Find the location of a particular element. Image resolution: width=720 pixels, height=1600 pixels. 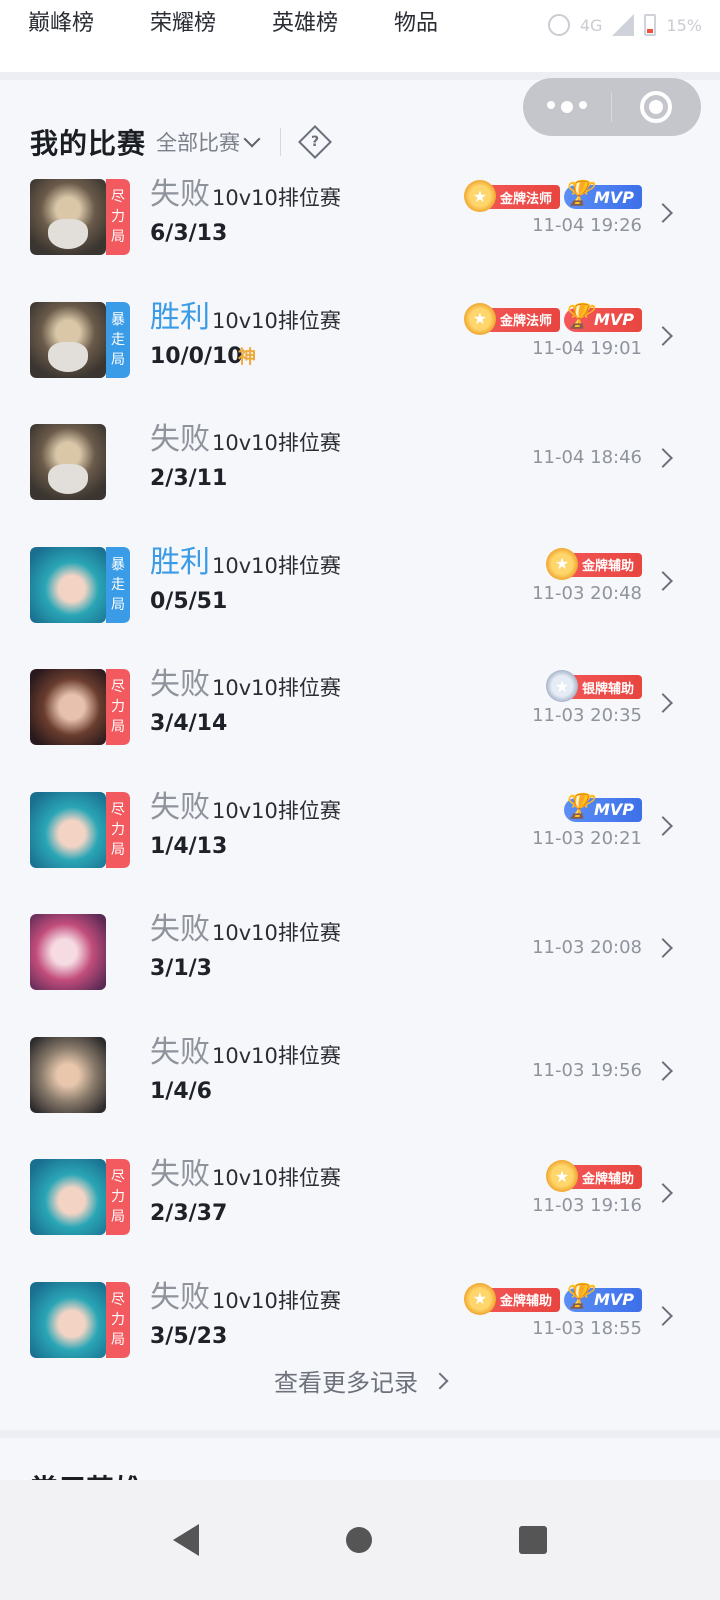

match-row: 失败 10v10排位赛 3/1/3 11-03 20:08 is located at coordinates (360, 969).